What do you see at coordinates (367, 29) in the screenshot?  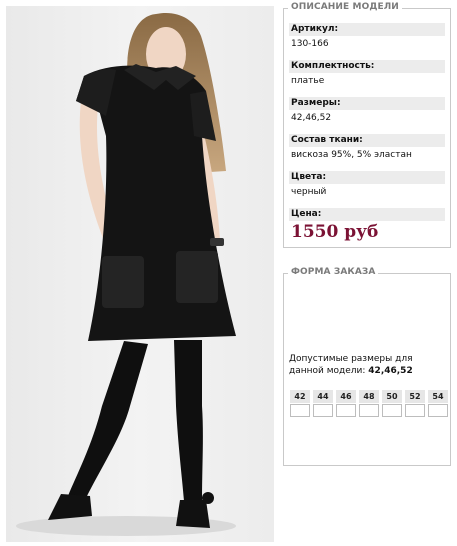 I see `article-label: Артикул:` at bounding box center [367, 29].